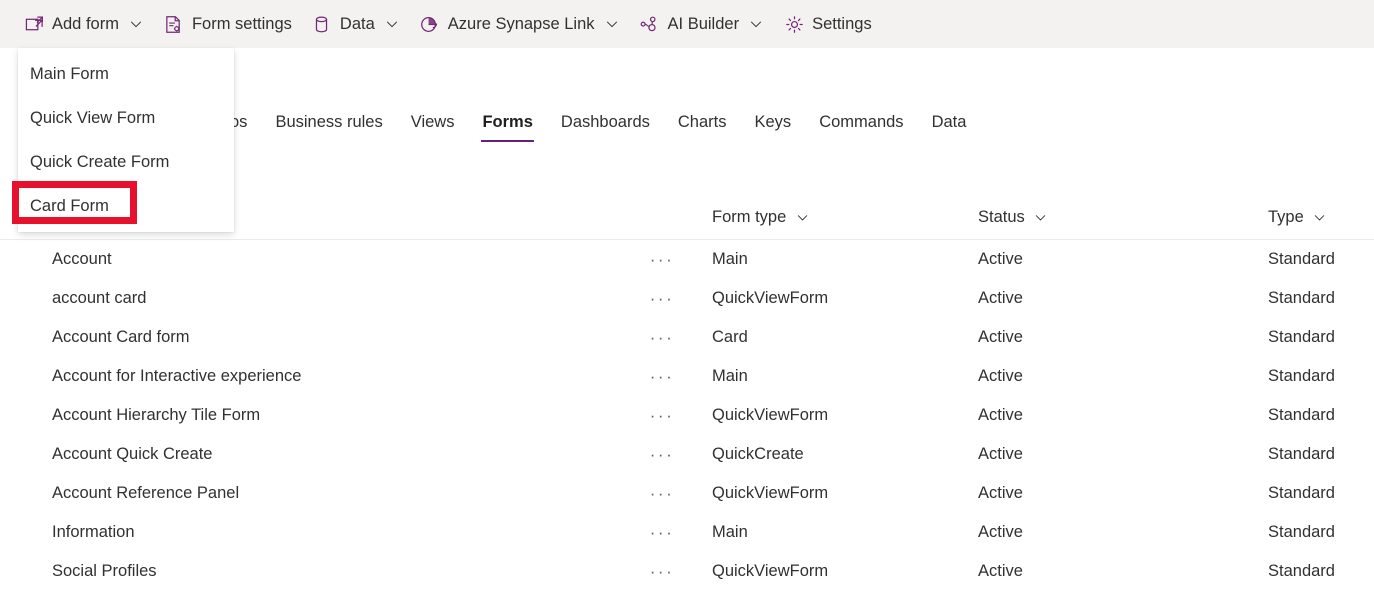  I want to click on column-header-form-type: Form type, so click(845, 217).